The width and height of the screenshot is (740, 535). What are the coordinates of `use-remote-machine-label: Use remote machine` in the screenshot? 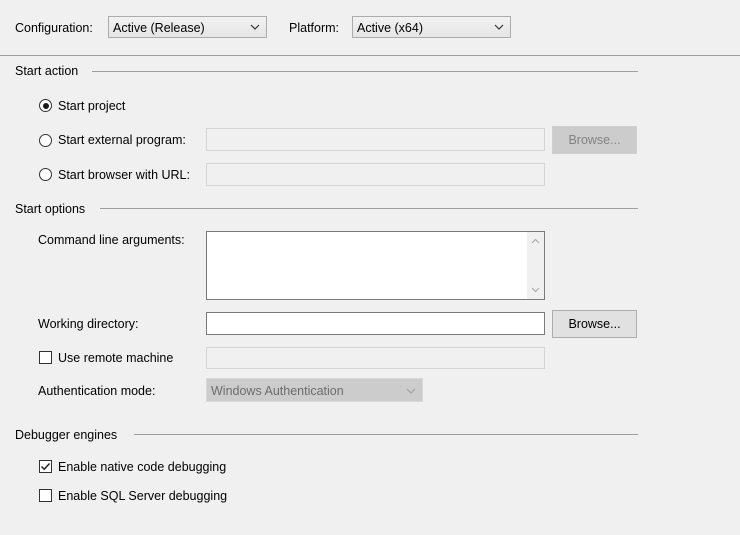 It's located at (115, 358).